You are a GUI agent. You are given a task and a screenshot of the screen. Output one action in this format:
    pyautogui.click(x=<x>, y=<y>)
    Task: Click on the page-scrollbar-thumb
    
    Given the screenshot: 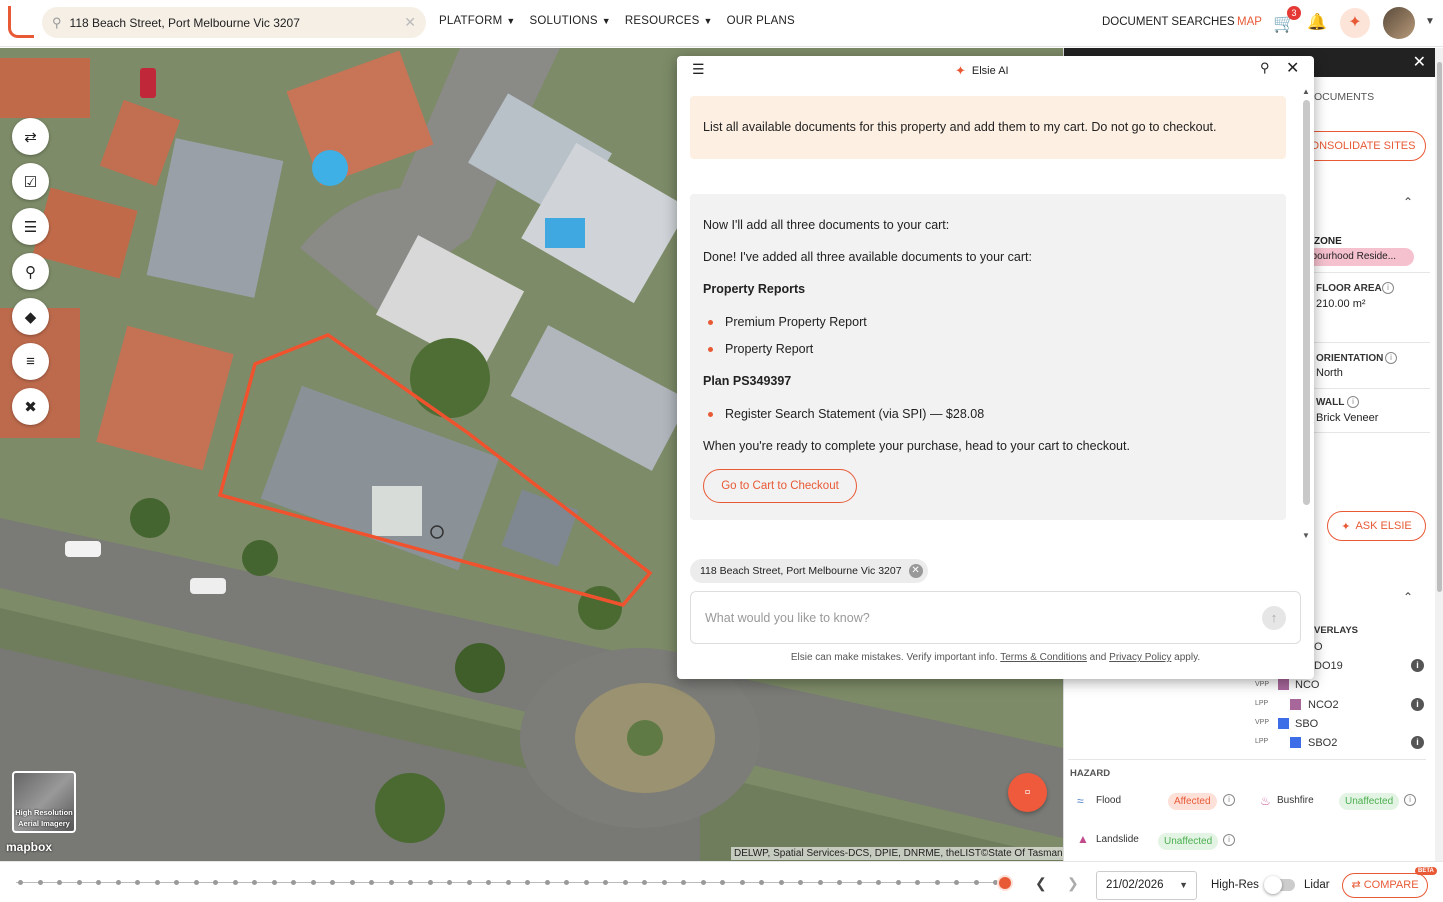 What is the action you would take?
    pyautogui.click(x=1439, y=327)
    